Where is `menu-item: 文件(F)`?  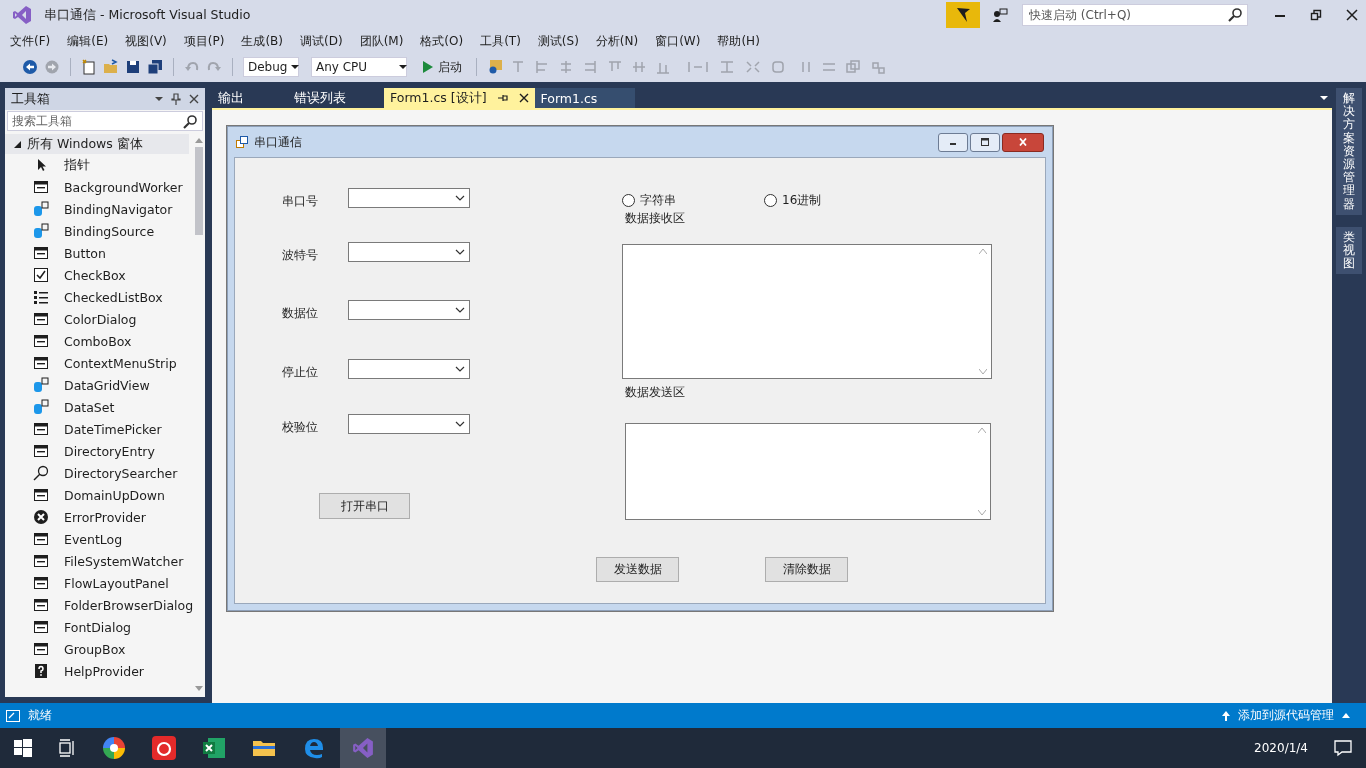 menu-item: 文件(F) is located at coordinates (30, 41).